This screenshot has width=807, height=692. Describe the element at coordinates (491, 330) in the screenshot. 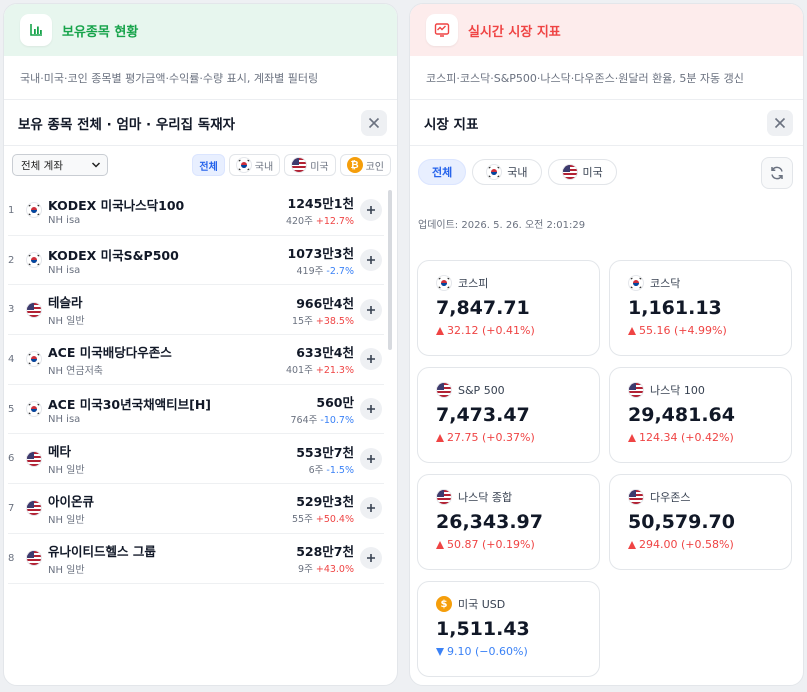

I see `card-change: 32.12 (+0.41%)` at that location.